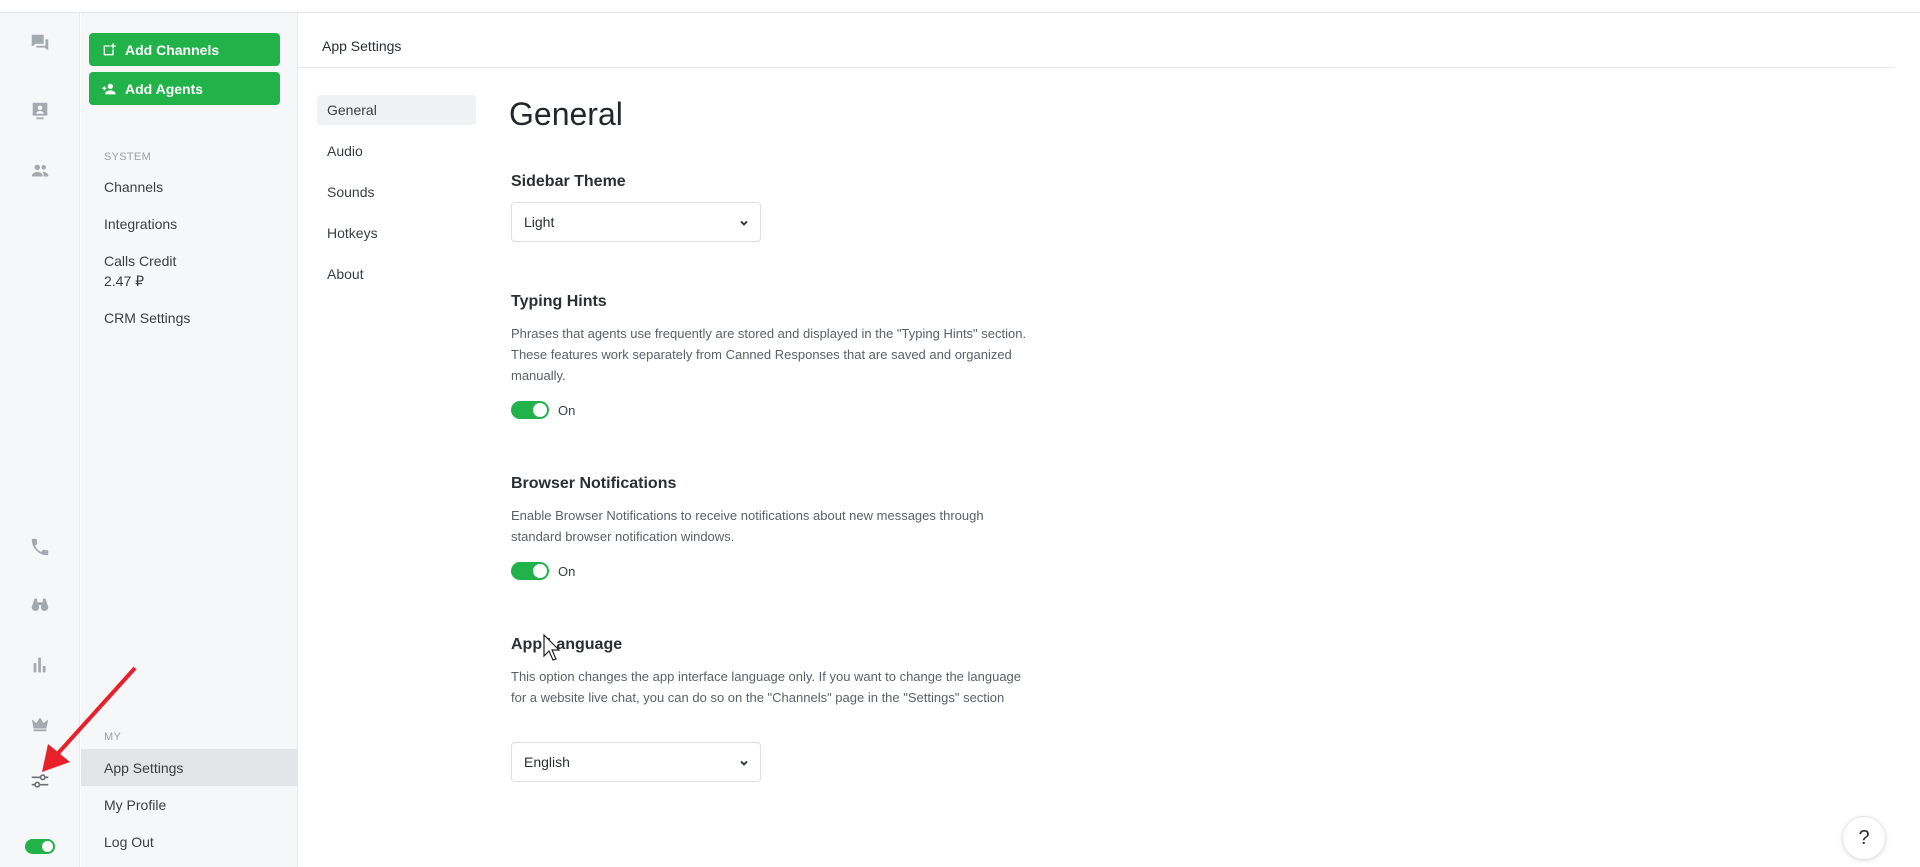  What do you see at coordinates (109, 48) in the screenshot?
I see `add-channel-icon` at bounding box center [109, 48].